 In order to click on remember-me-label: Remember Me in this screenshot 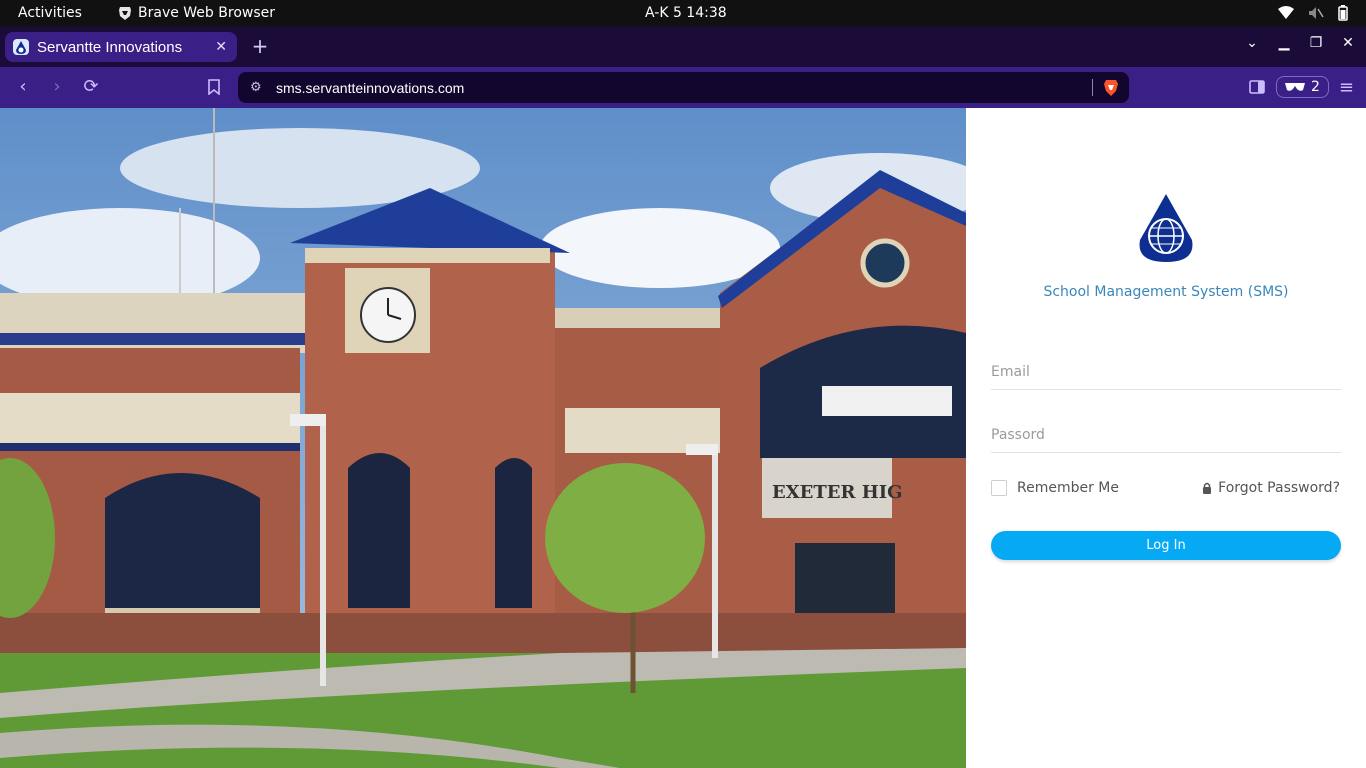, I will do `click(1068, 488)`.